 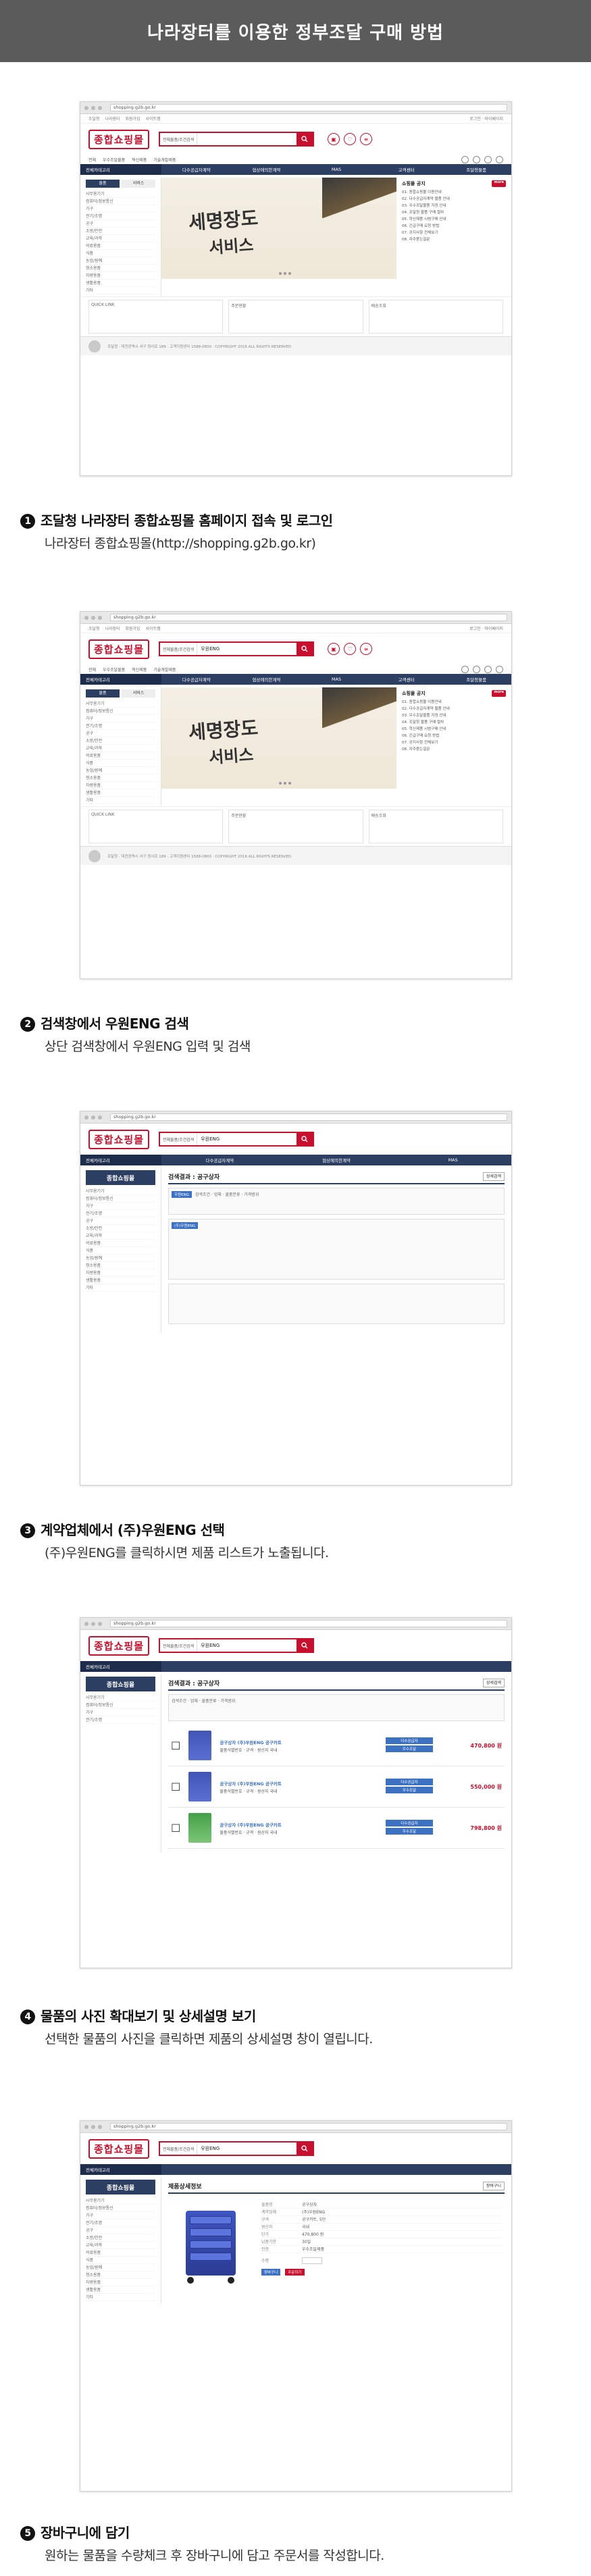 I want to click on supplier-badge: (주)우원ENG, so click(x=185, y=1226).